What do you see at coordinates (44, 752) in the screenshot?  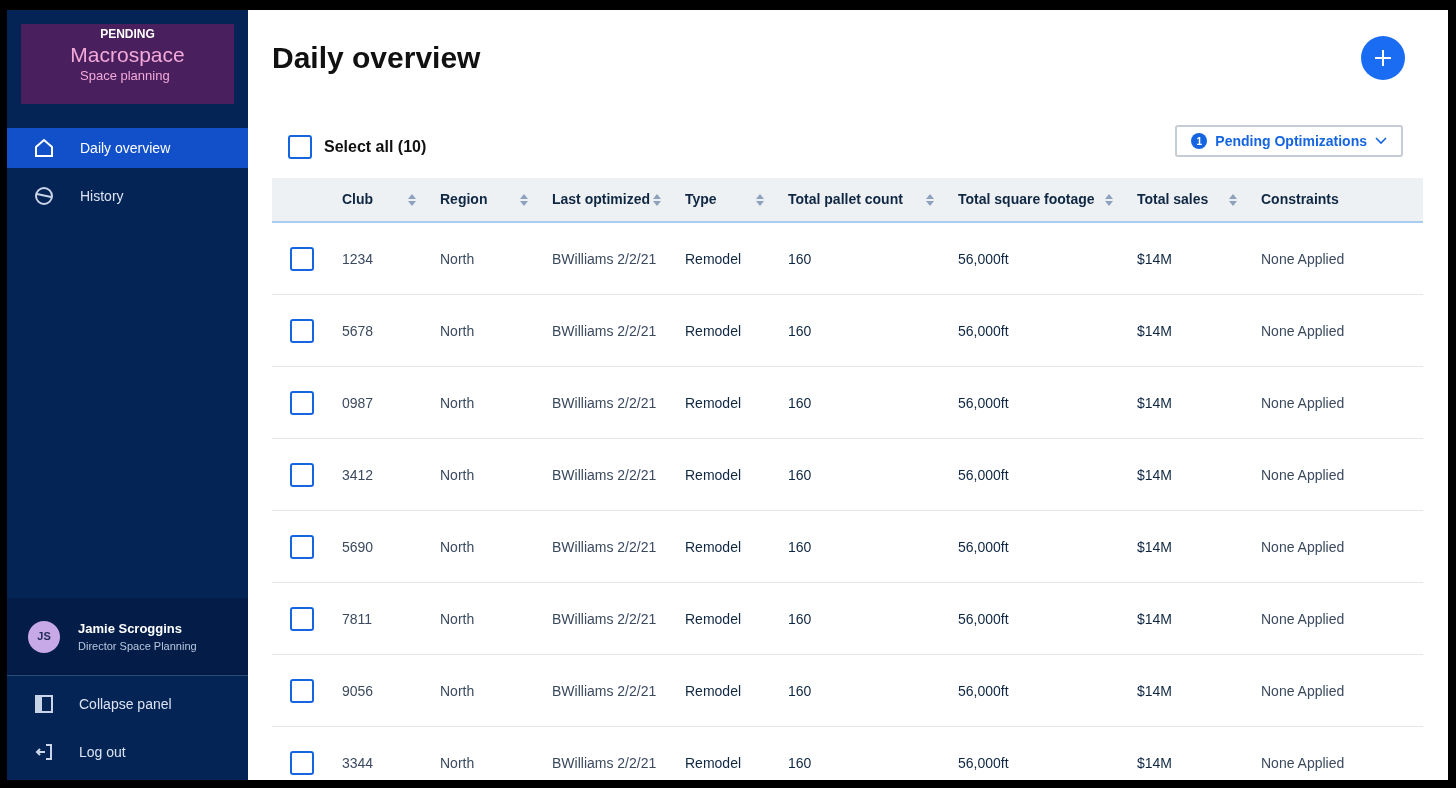 I see `logout-icon` at bounding box center [44, 752].